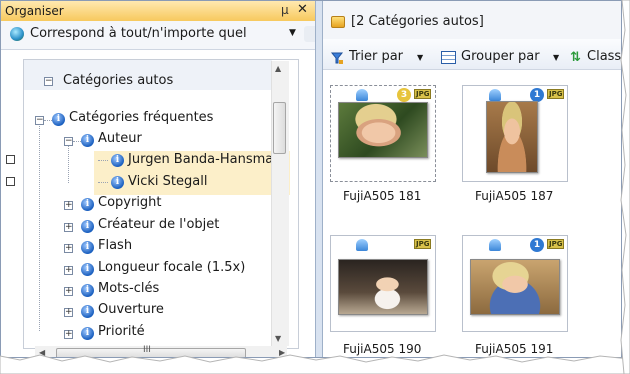  Describe the element at coordinates (167, 181) in the screenshot. I see `tree-item-author: Vicki Stegall` at that location.